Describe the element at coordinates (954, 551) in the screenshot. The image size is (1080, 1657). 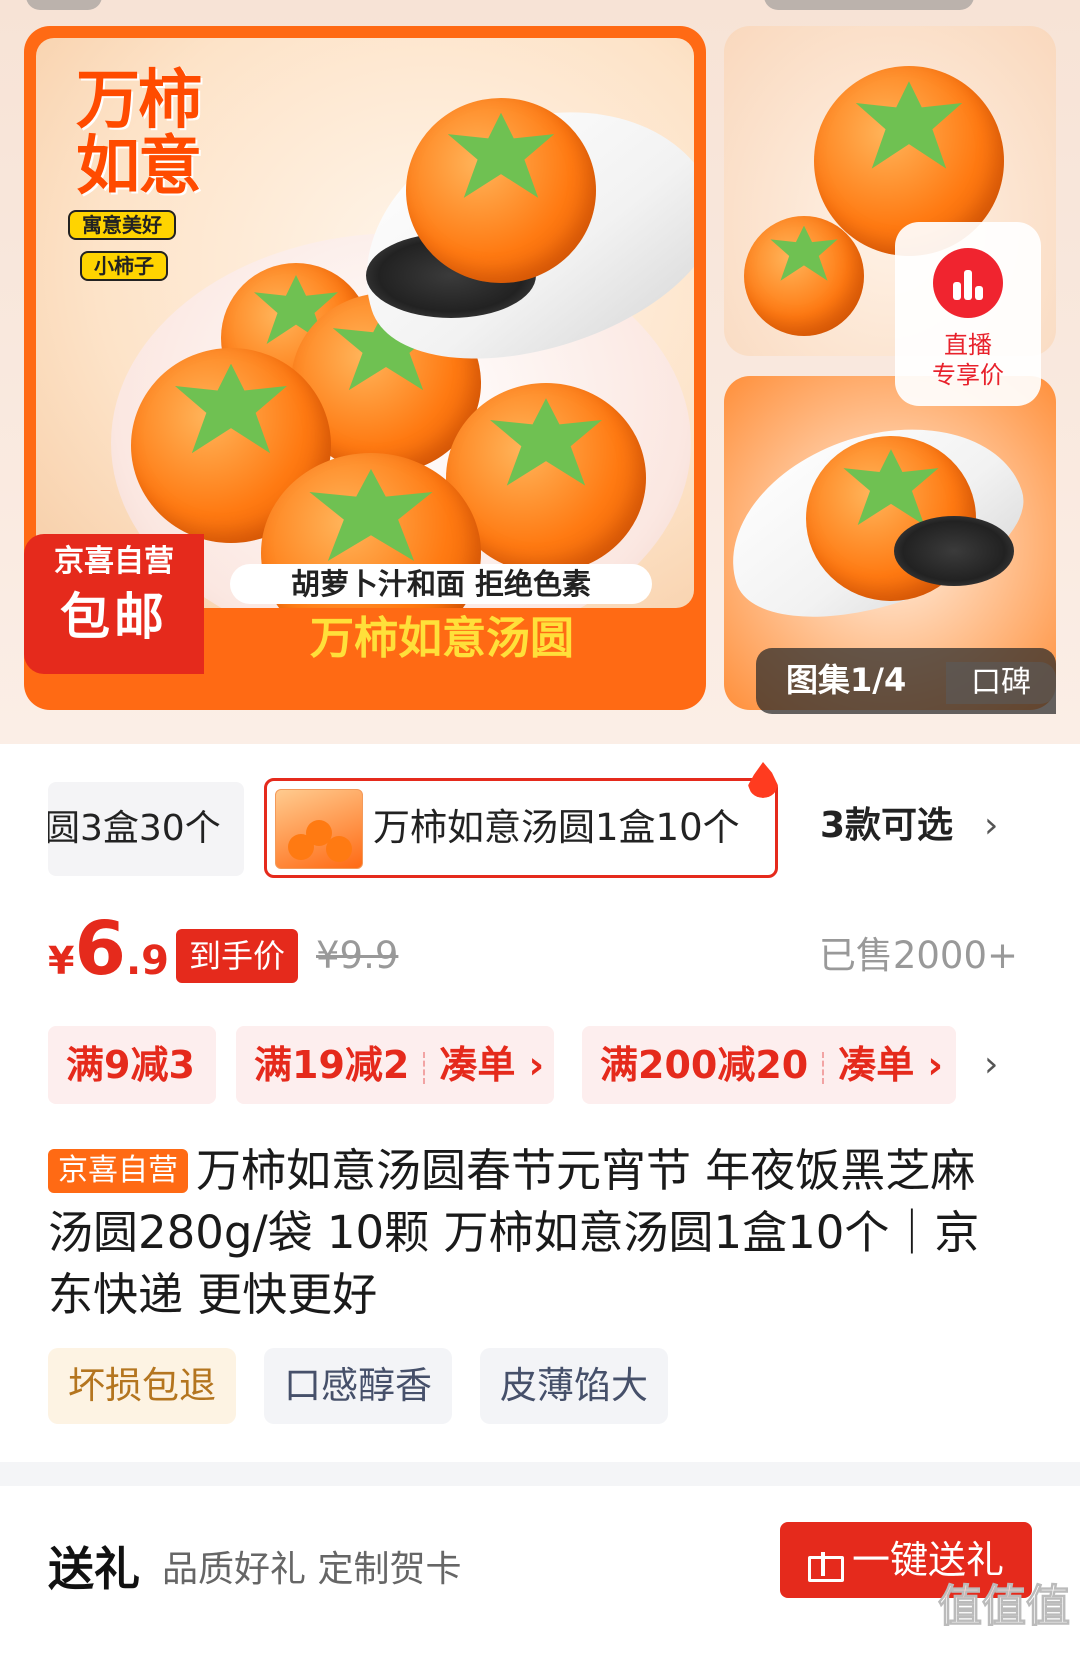
I see `sesame-filling` at that location.